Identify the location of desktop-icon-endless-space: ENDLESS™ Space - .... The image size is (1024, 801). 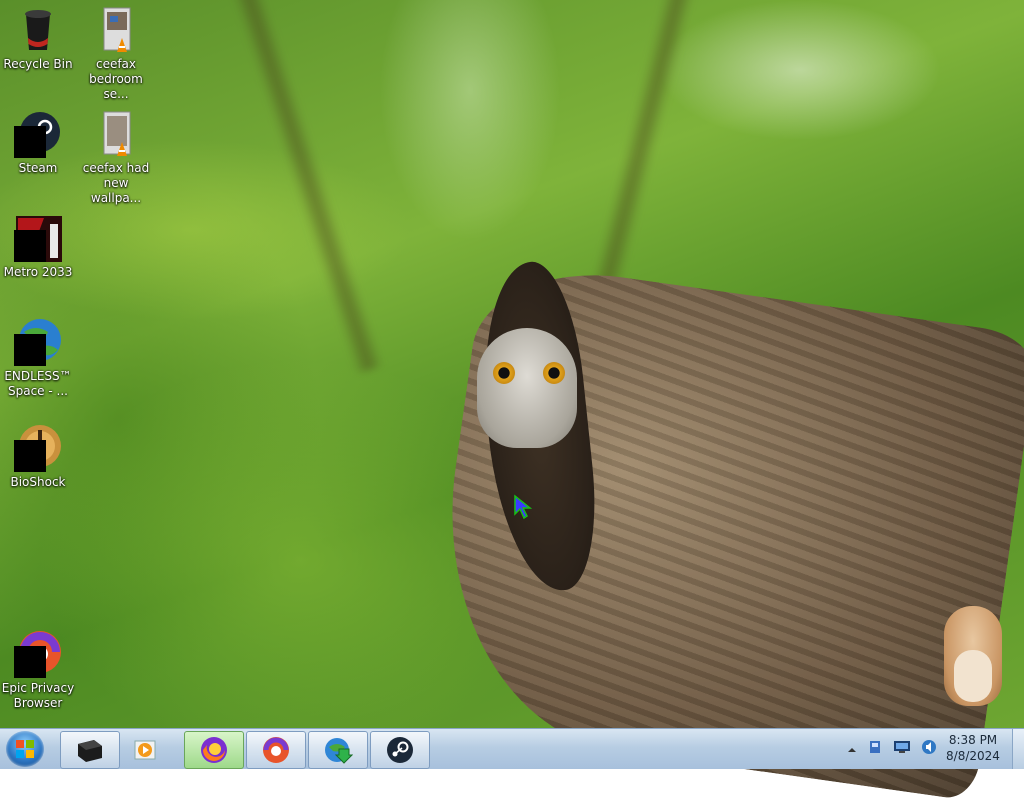
(38, 358).